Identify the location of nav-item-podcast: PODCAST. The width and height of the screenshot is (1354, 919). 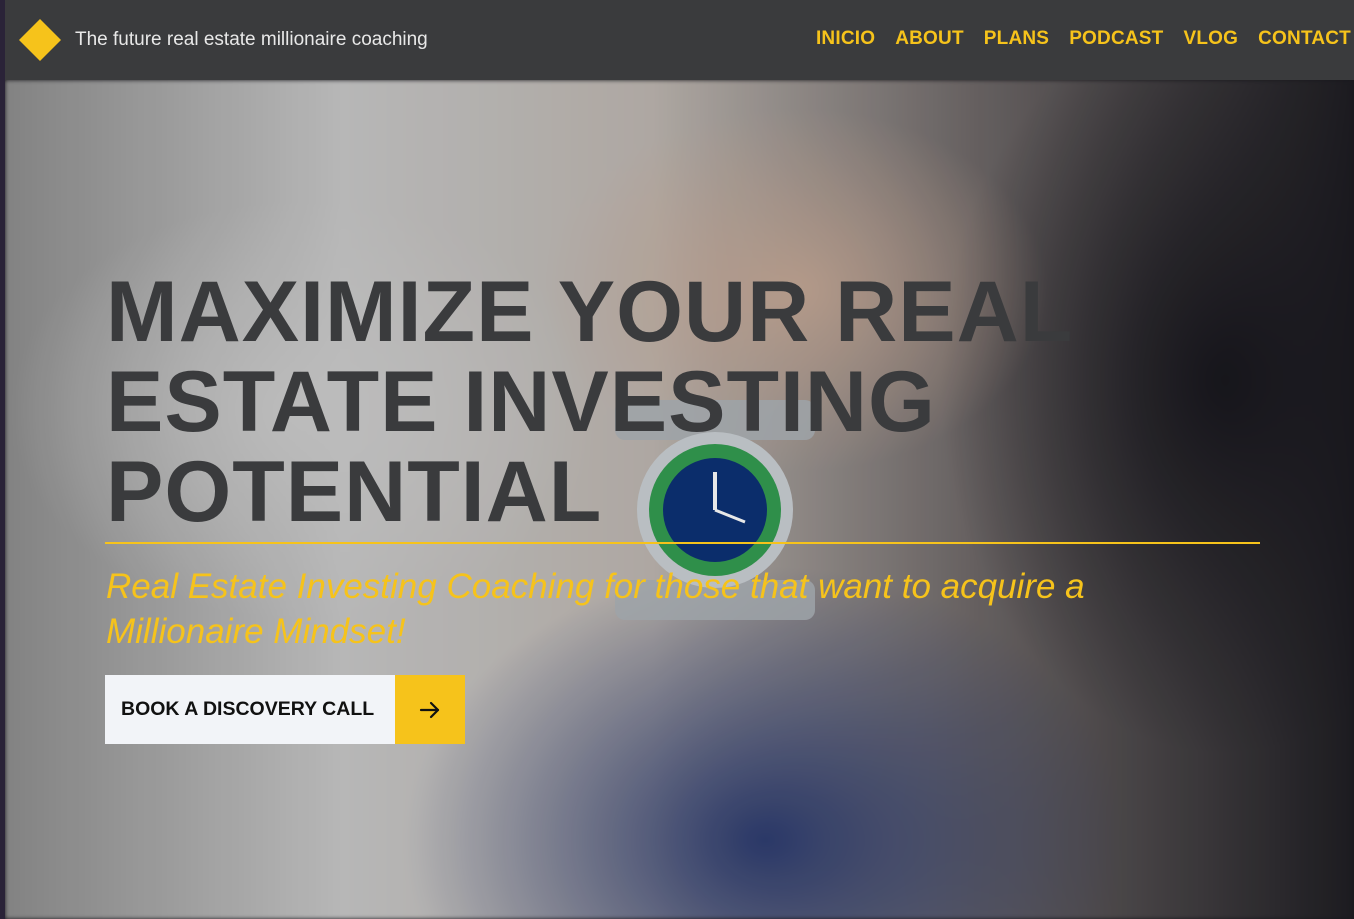
(1116, 39).